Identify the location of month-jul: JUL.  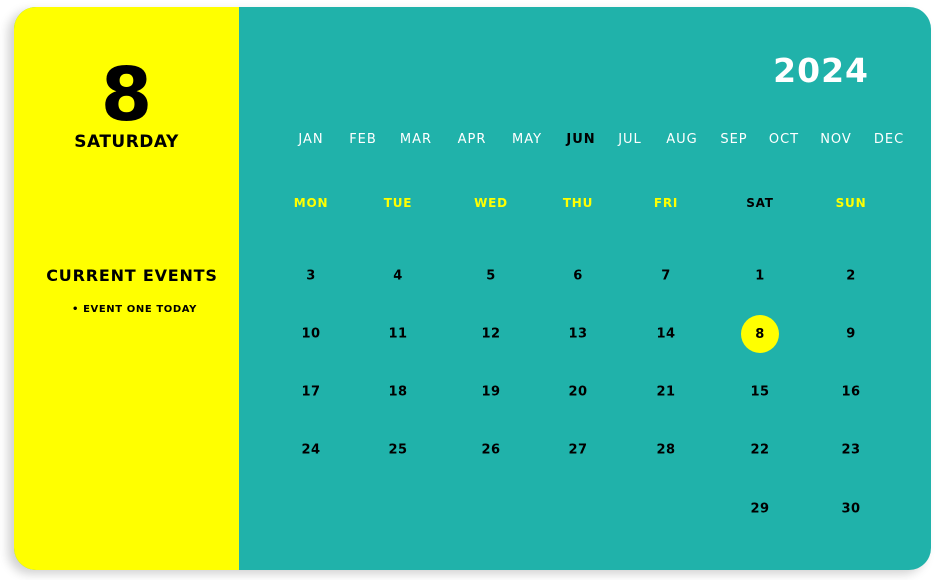
(630, 139).